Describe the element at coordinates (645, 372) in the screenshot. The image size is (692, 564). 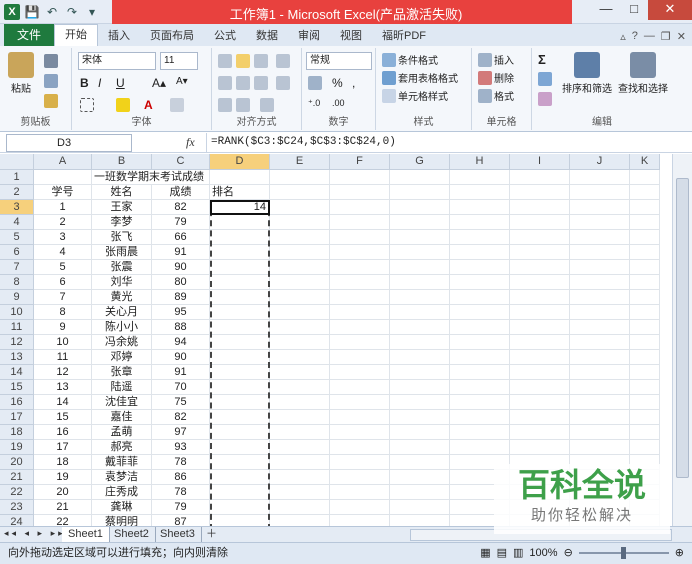
I see `cell-k14` at that location.